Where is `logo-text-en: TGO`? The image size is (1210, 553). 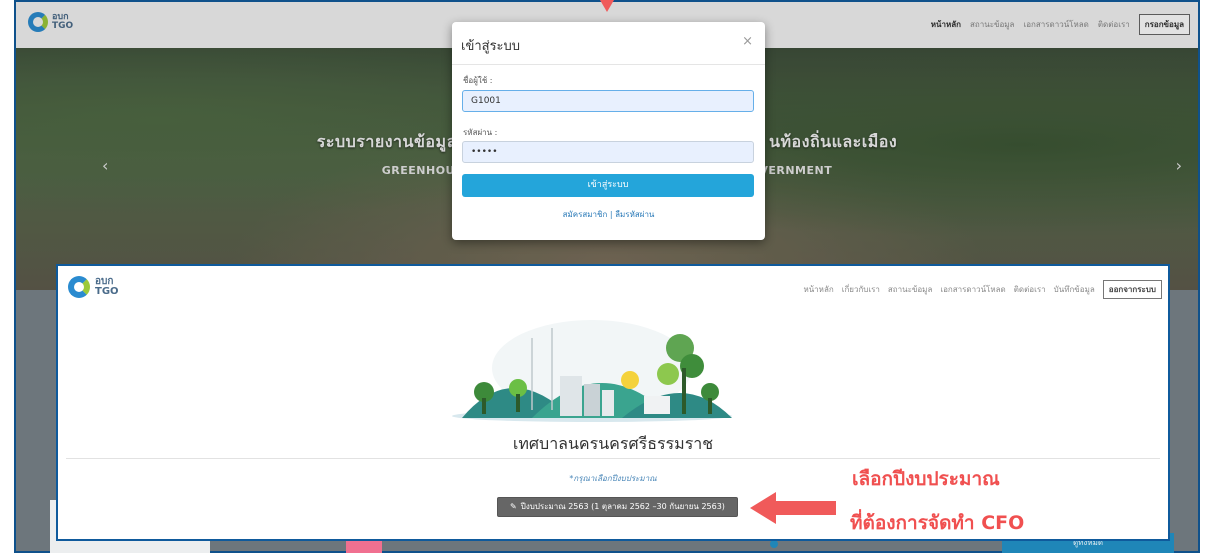
logo-text-en: TGO is located at coordinates (107, 291).